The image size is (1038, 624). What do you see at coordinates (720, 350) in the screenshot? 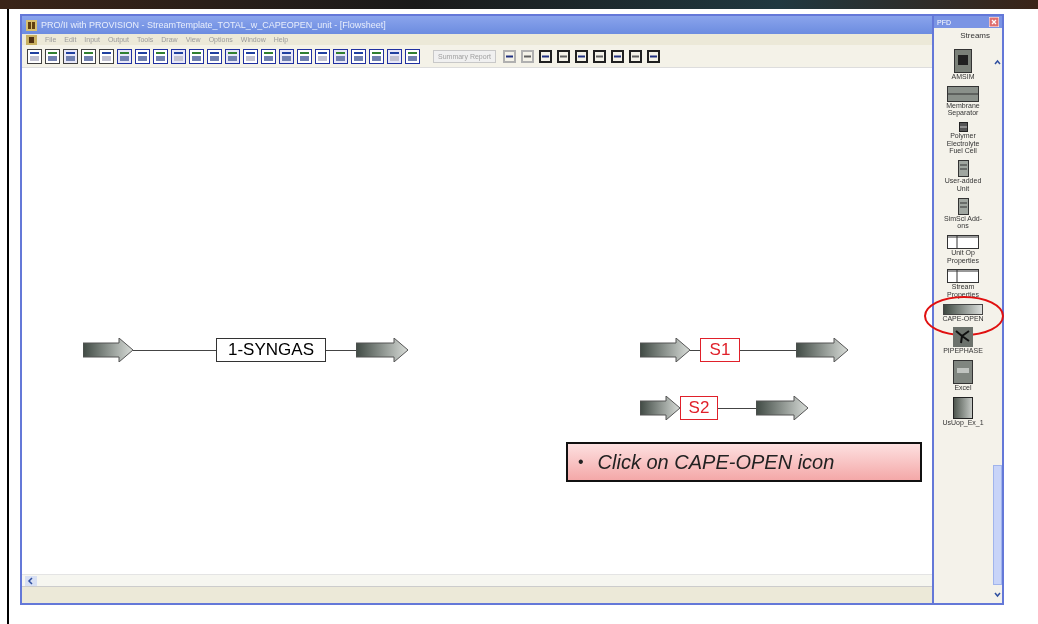
I see `stream-label: S1` at bounding box center [720, 350].